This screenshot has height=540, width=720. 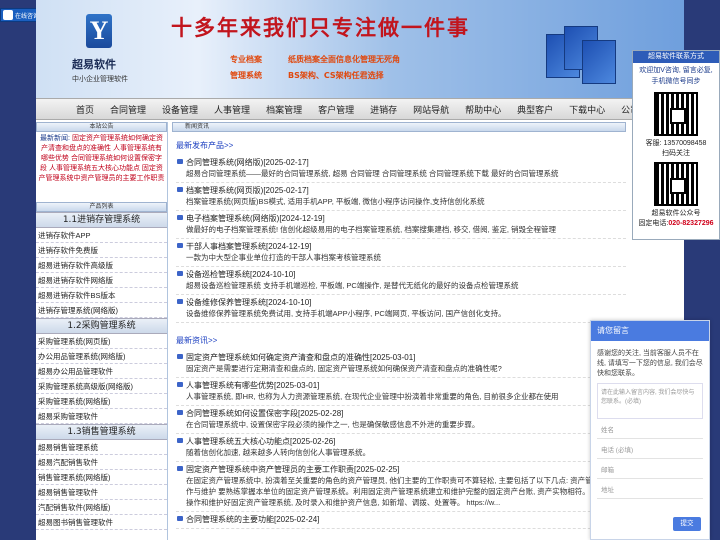 I want to click on products-header: 产品列表, so click(x=101, y=207).